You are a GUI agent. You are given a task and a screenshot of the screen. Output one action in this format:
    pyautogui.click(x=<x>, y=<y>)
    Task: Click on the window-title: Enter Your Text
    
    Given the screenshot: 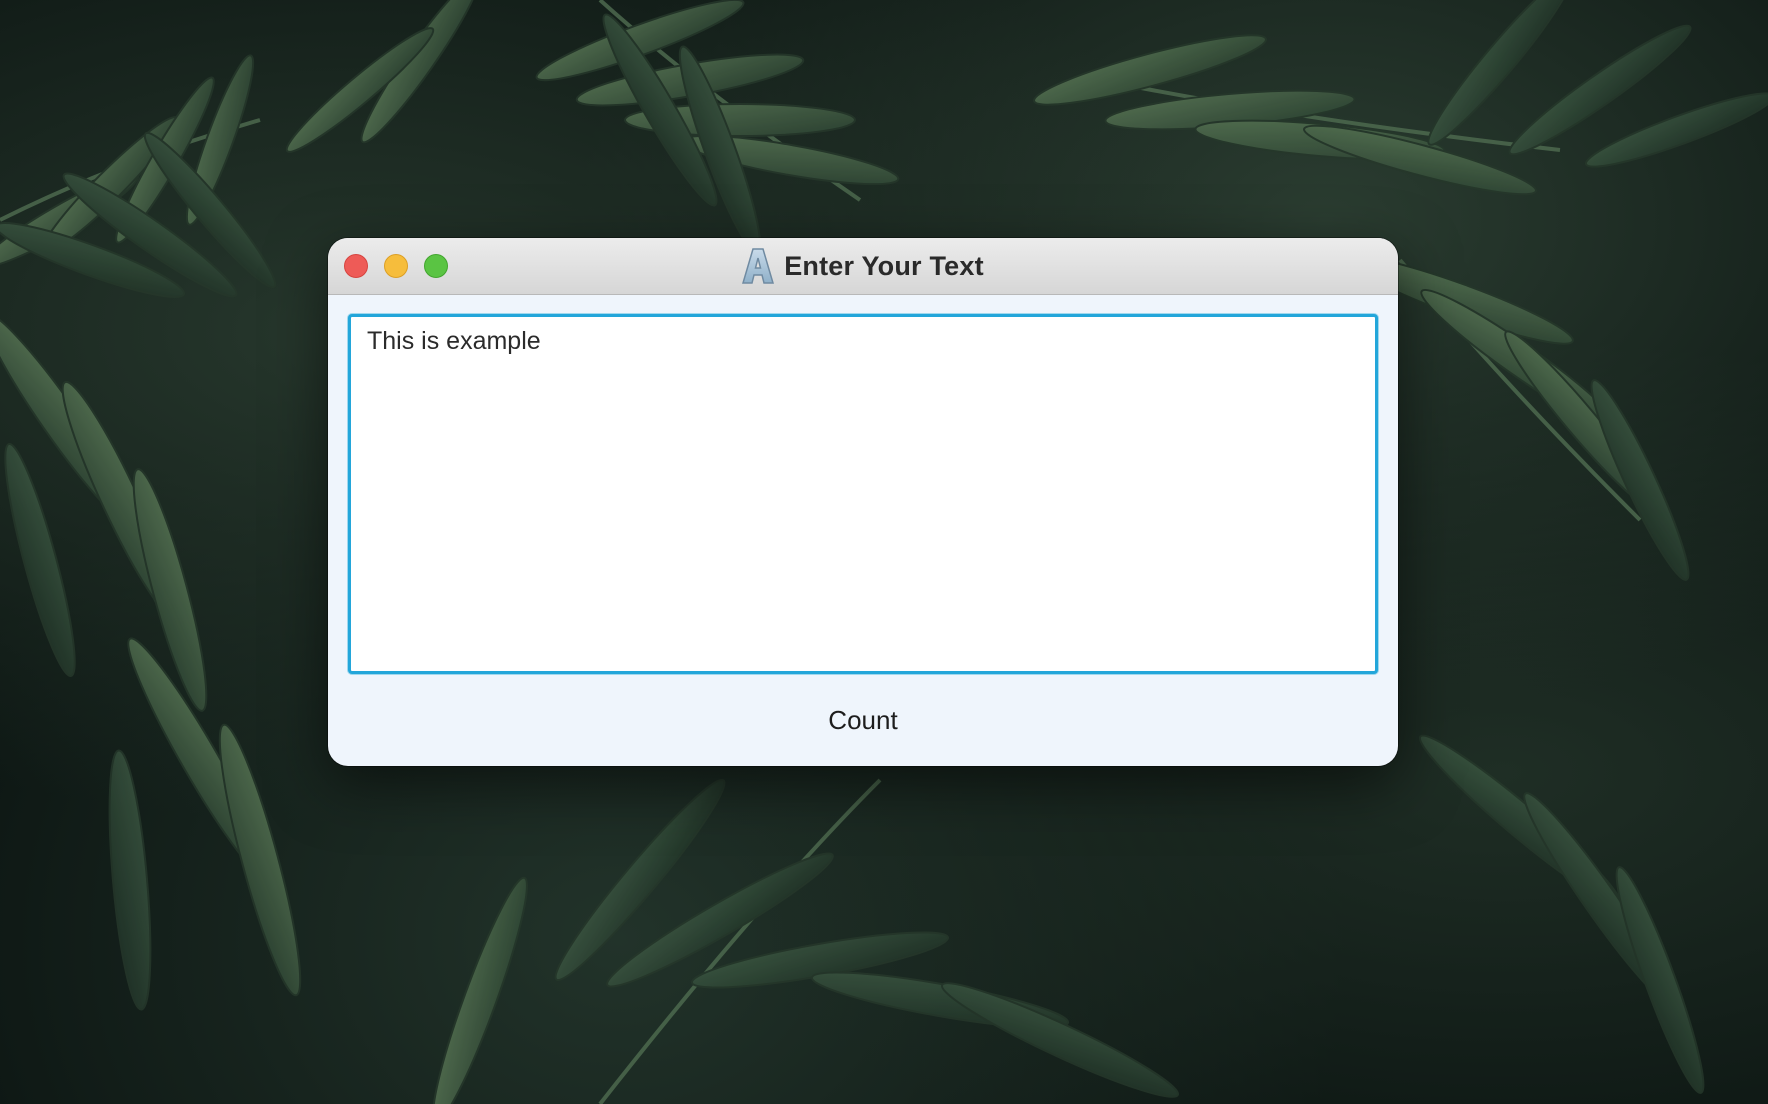 What is the action you would take?
    pyautogui.click(x=884, y=265)
    